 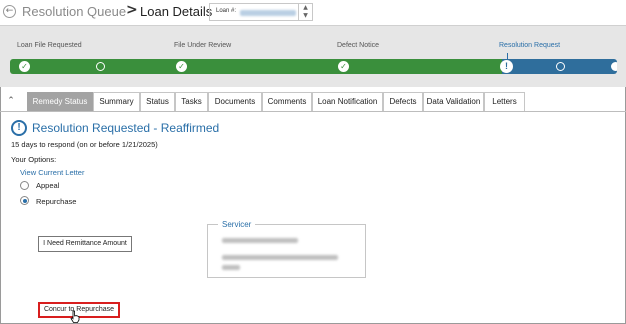 I want to click on info-exclamation-icon: !, so click(x=19, y=128).